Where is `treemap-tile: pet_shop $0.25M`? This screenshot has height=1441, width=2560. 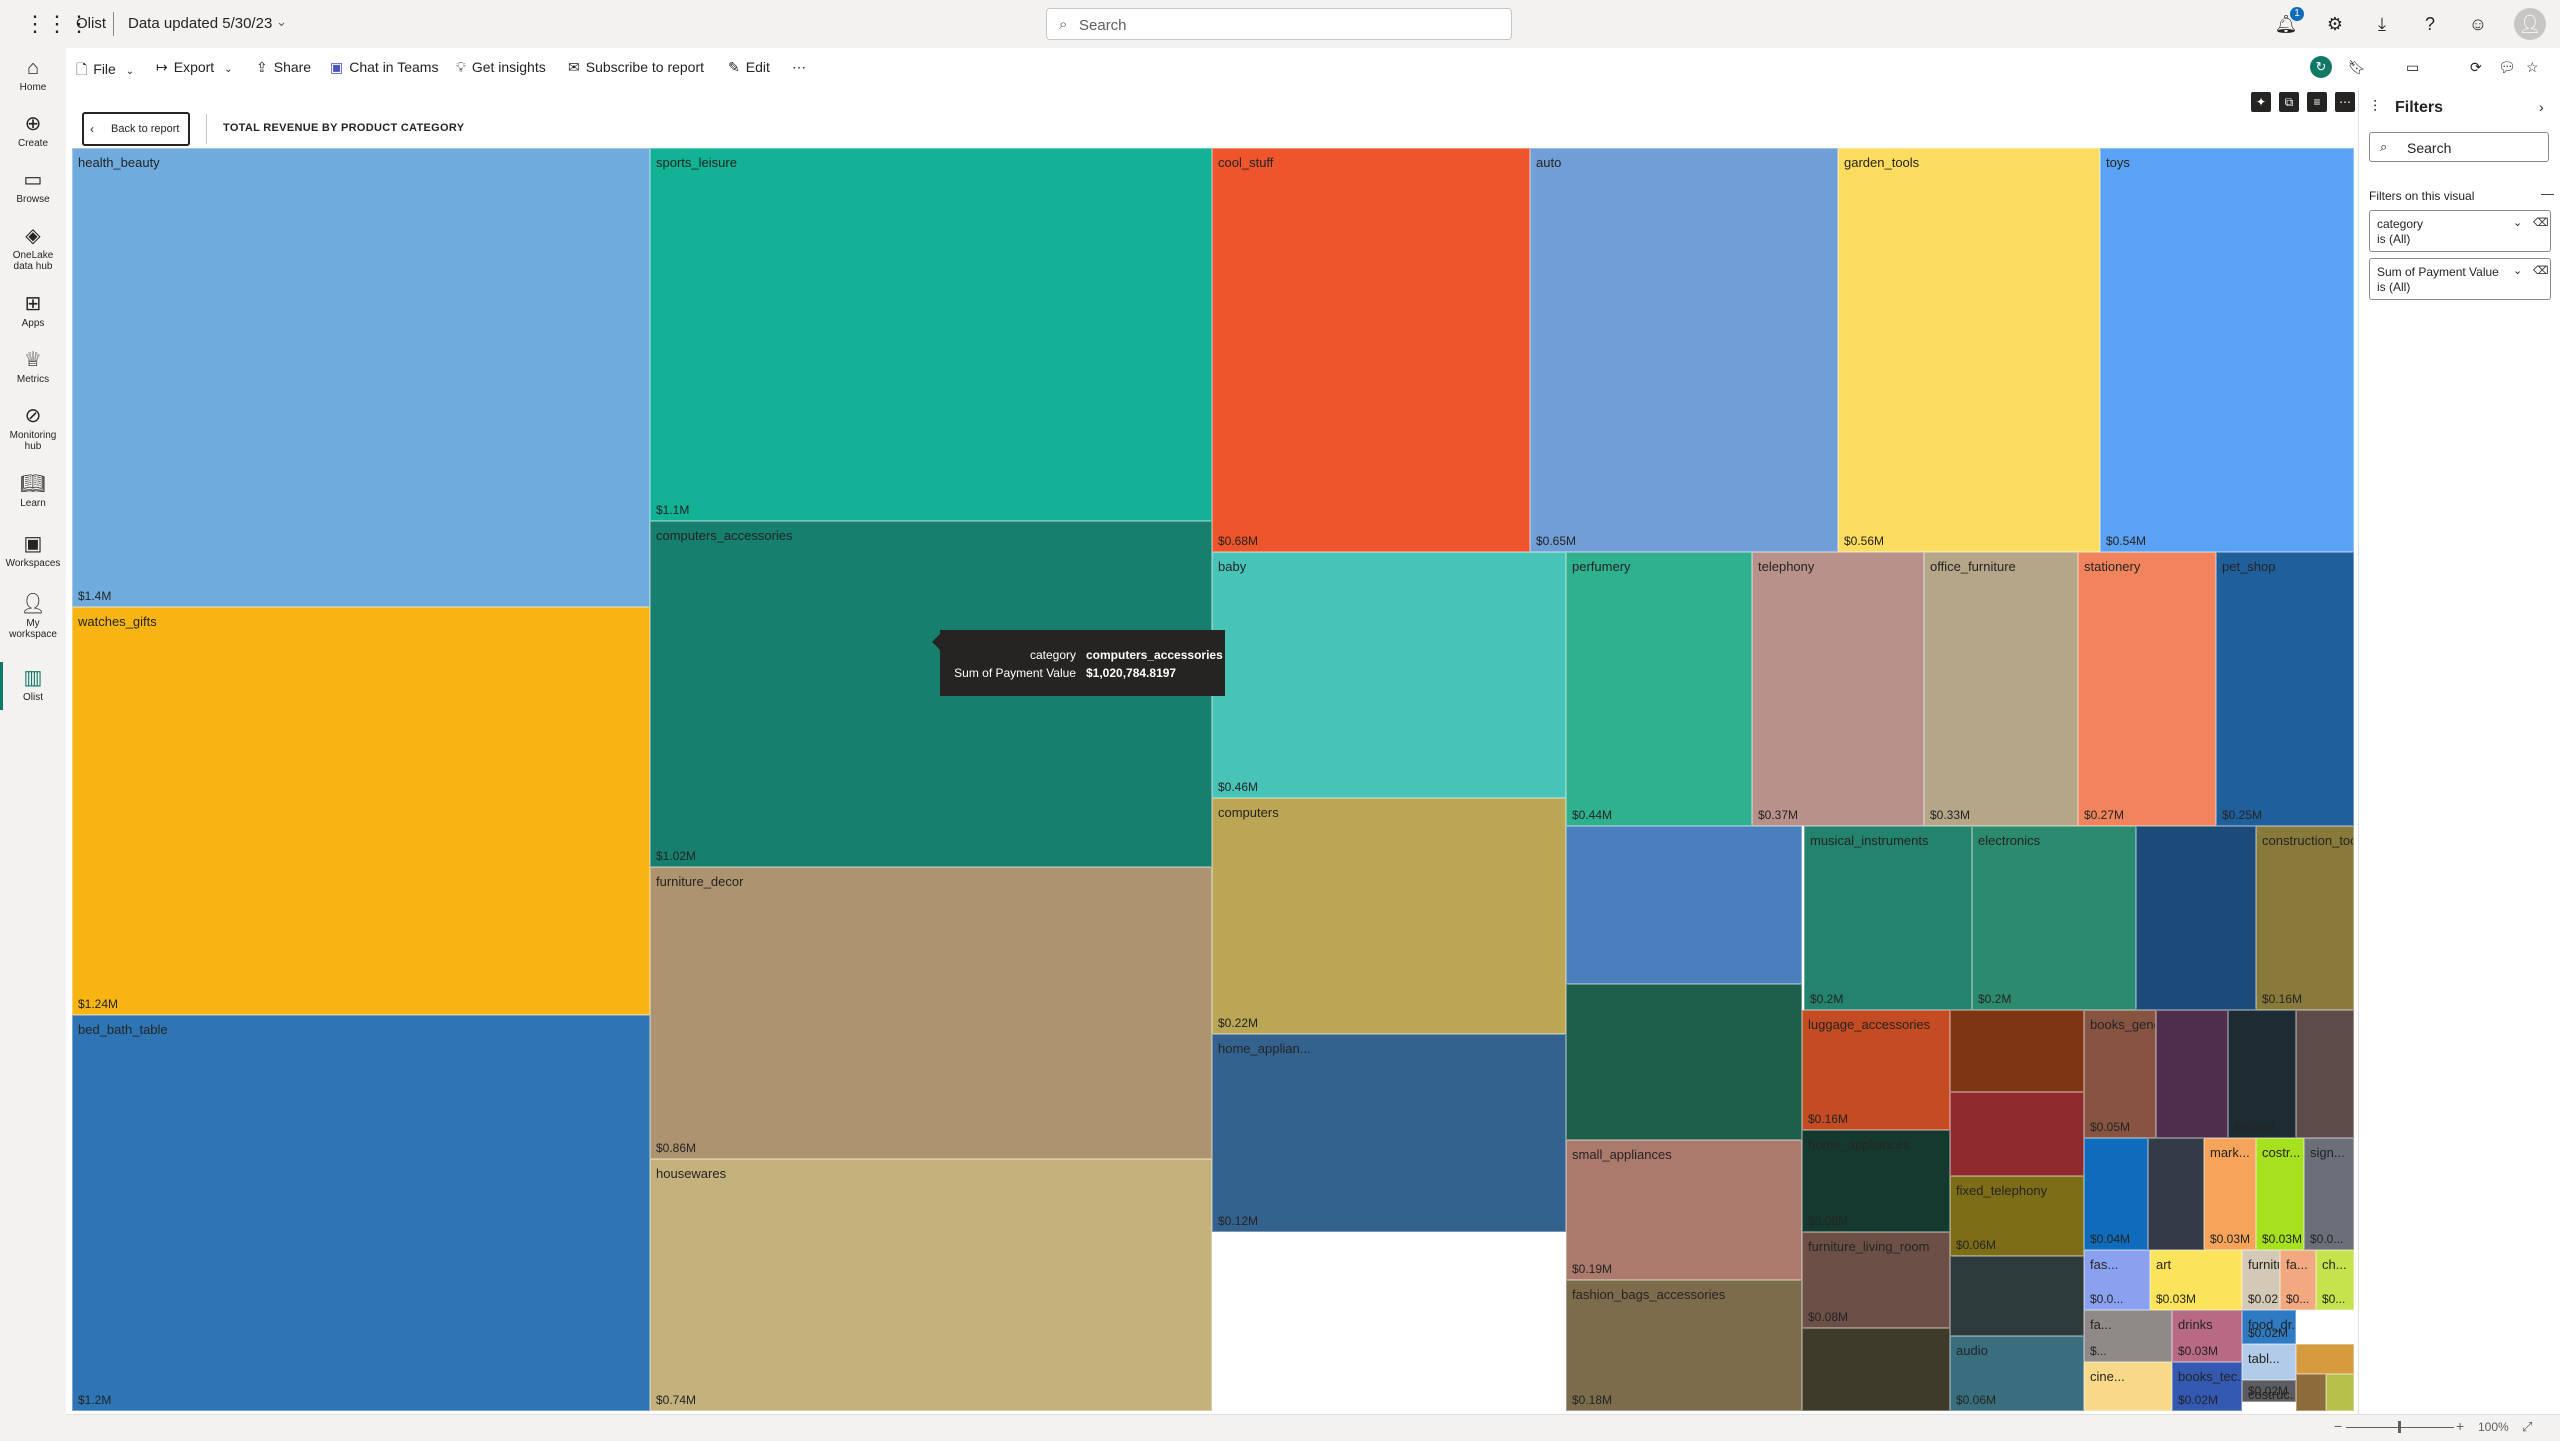
treemap-tile: pet_shop $0.25M is located at coordinates (2285, 689).